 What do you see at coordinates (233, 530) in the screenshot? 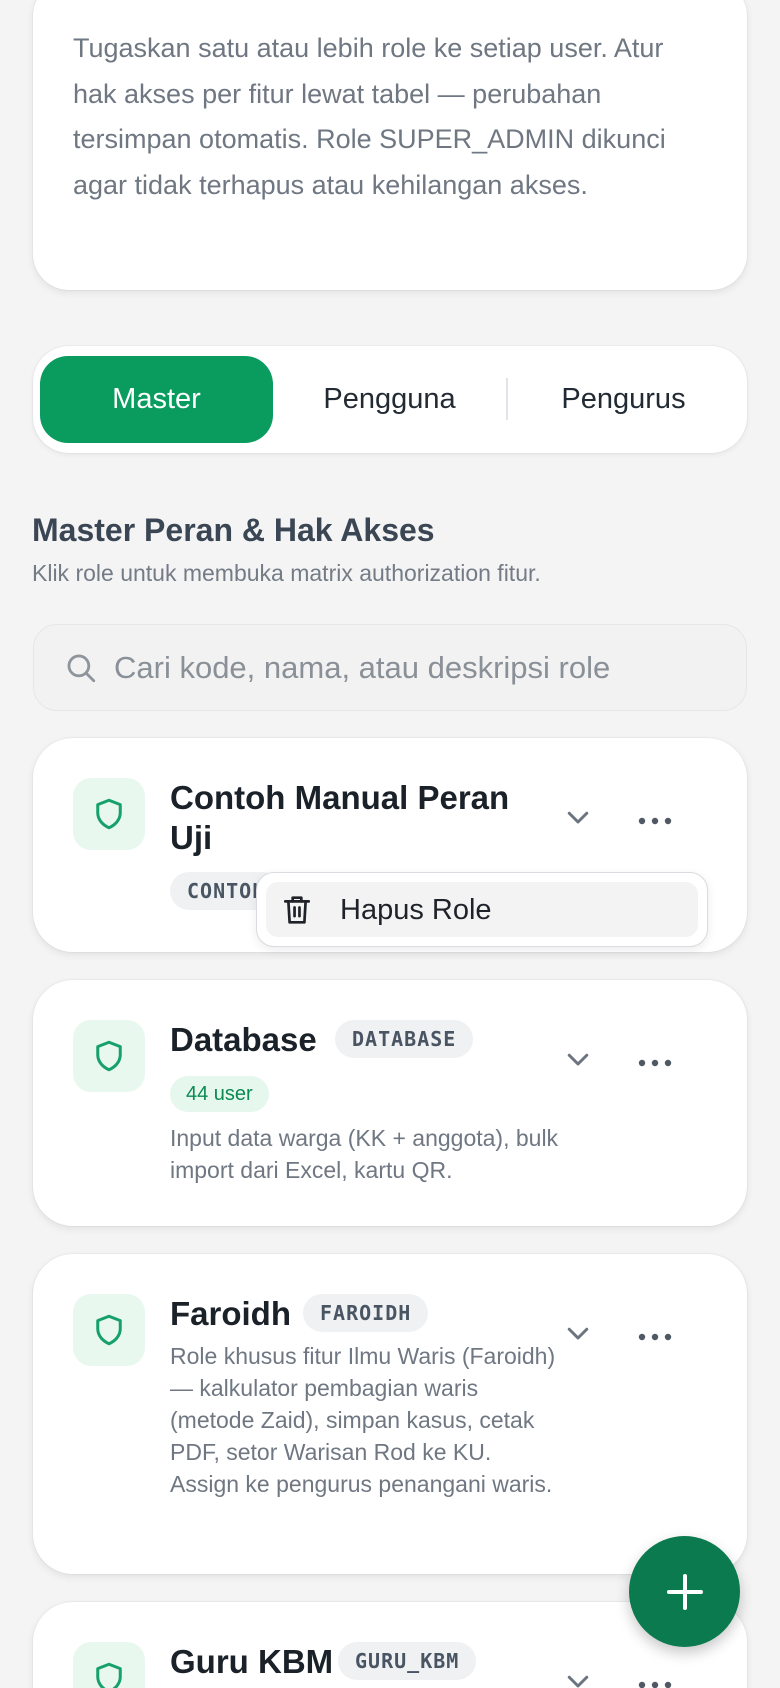
I see `section-title: Master Peran & Hak Akses` at bounding box center [233, 530].